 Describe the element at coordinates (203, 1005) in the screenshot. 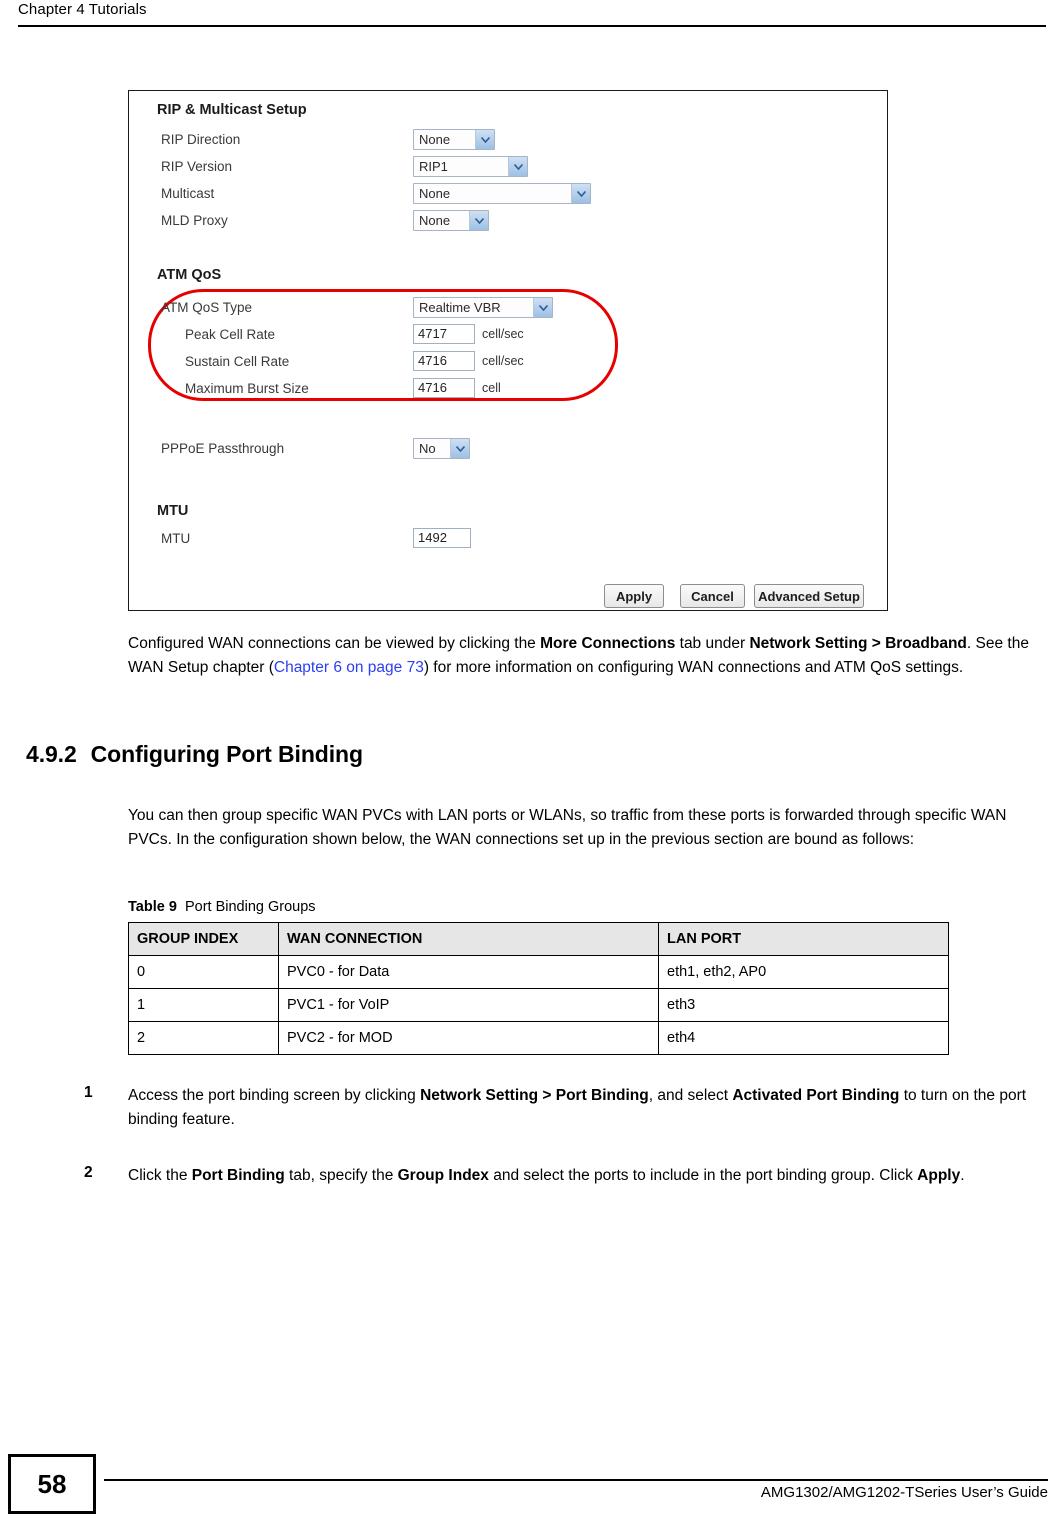

I see `cell-group-index: 1` at that location.